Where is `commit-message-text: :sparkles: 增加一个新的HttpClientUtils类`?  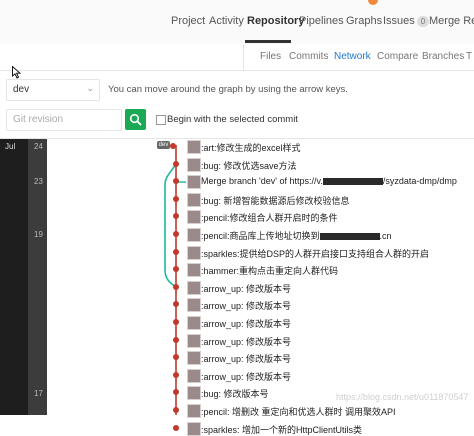
commit-message-text: :sparkles: 增加一个新的HttpClientUtils类 is located at coordinates (282, 430).